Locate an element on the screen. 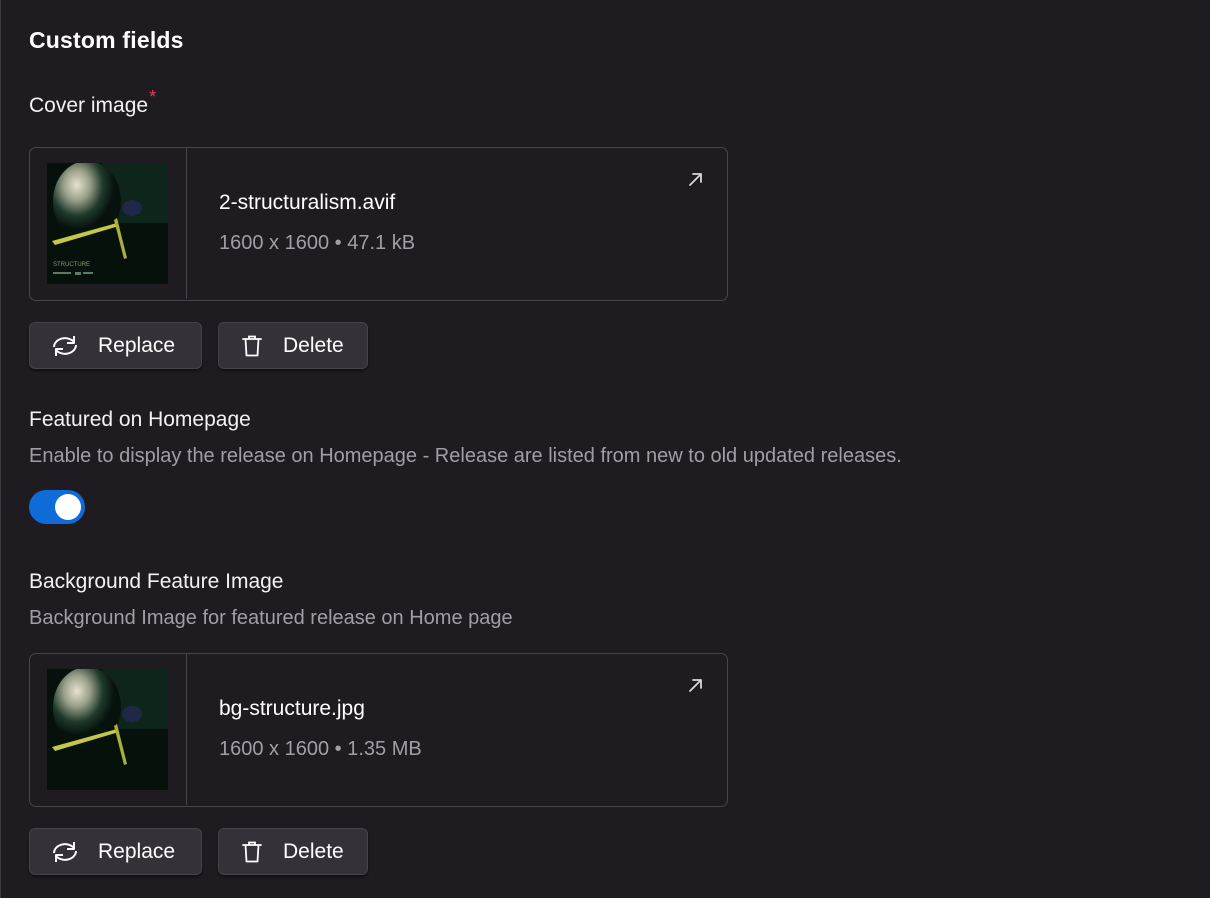  cover-image-replace-button: Replace is located at coordinates (115, 345).